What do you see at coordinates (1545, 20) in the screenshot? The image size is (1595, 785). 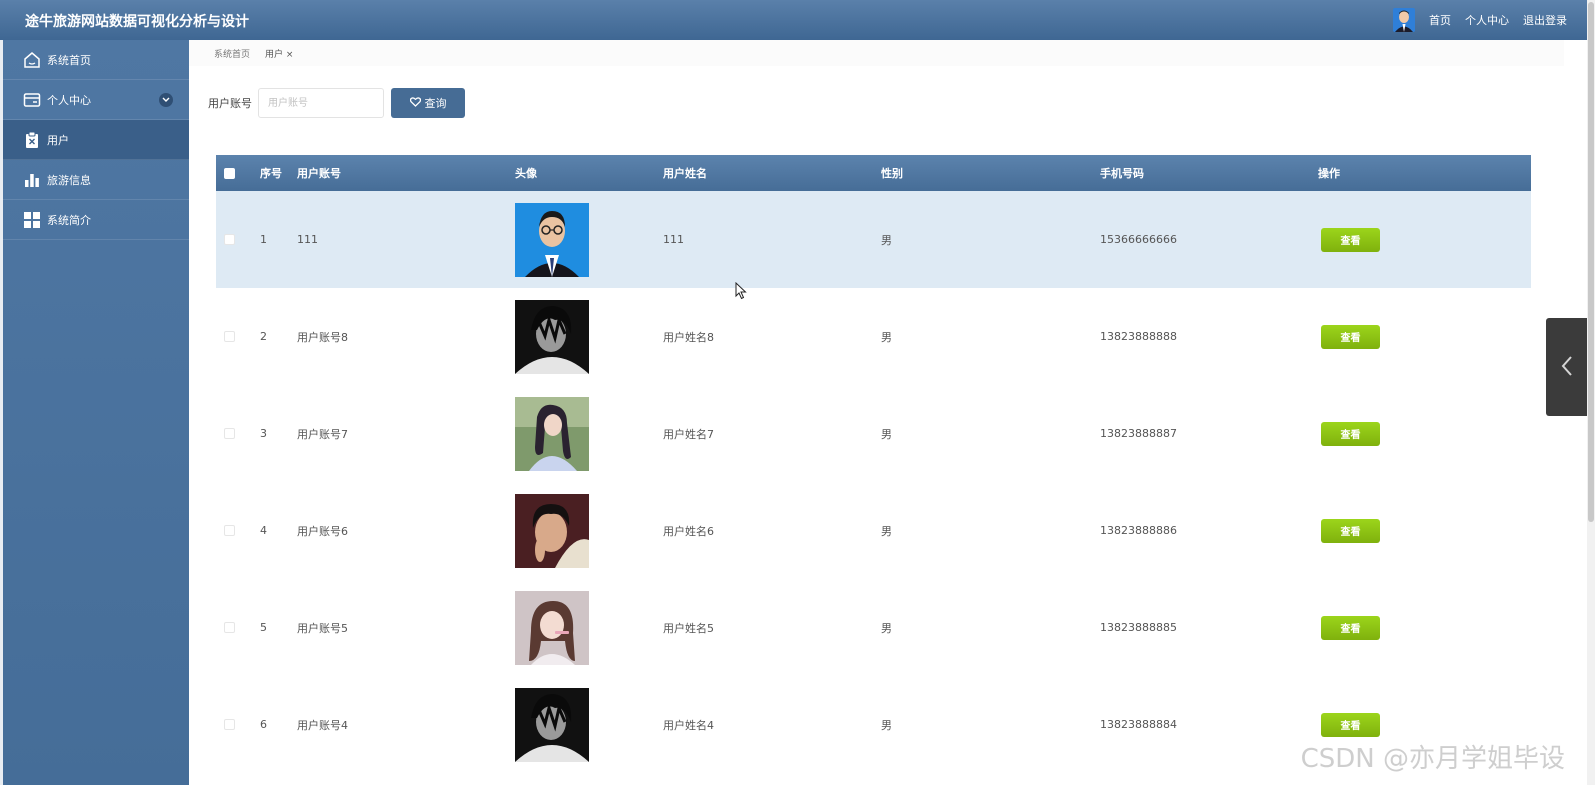 I see `nav-logout-link: 退出登录` at bounding box center [1545, 20].